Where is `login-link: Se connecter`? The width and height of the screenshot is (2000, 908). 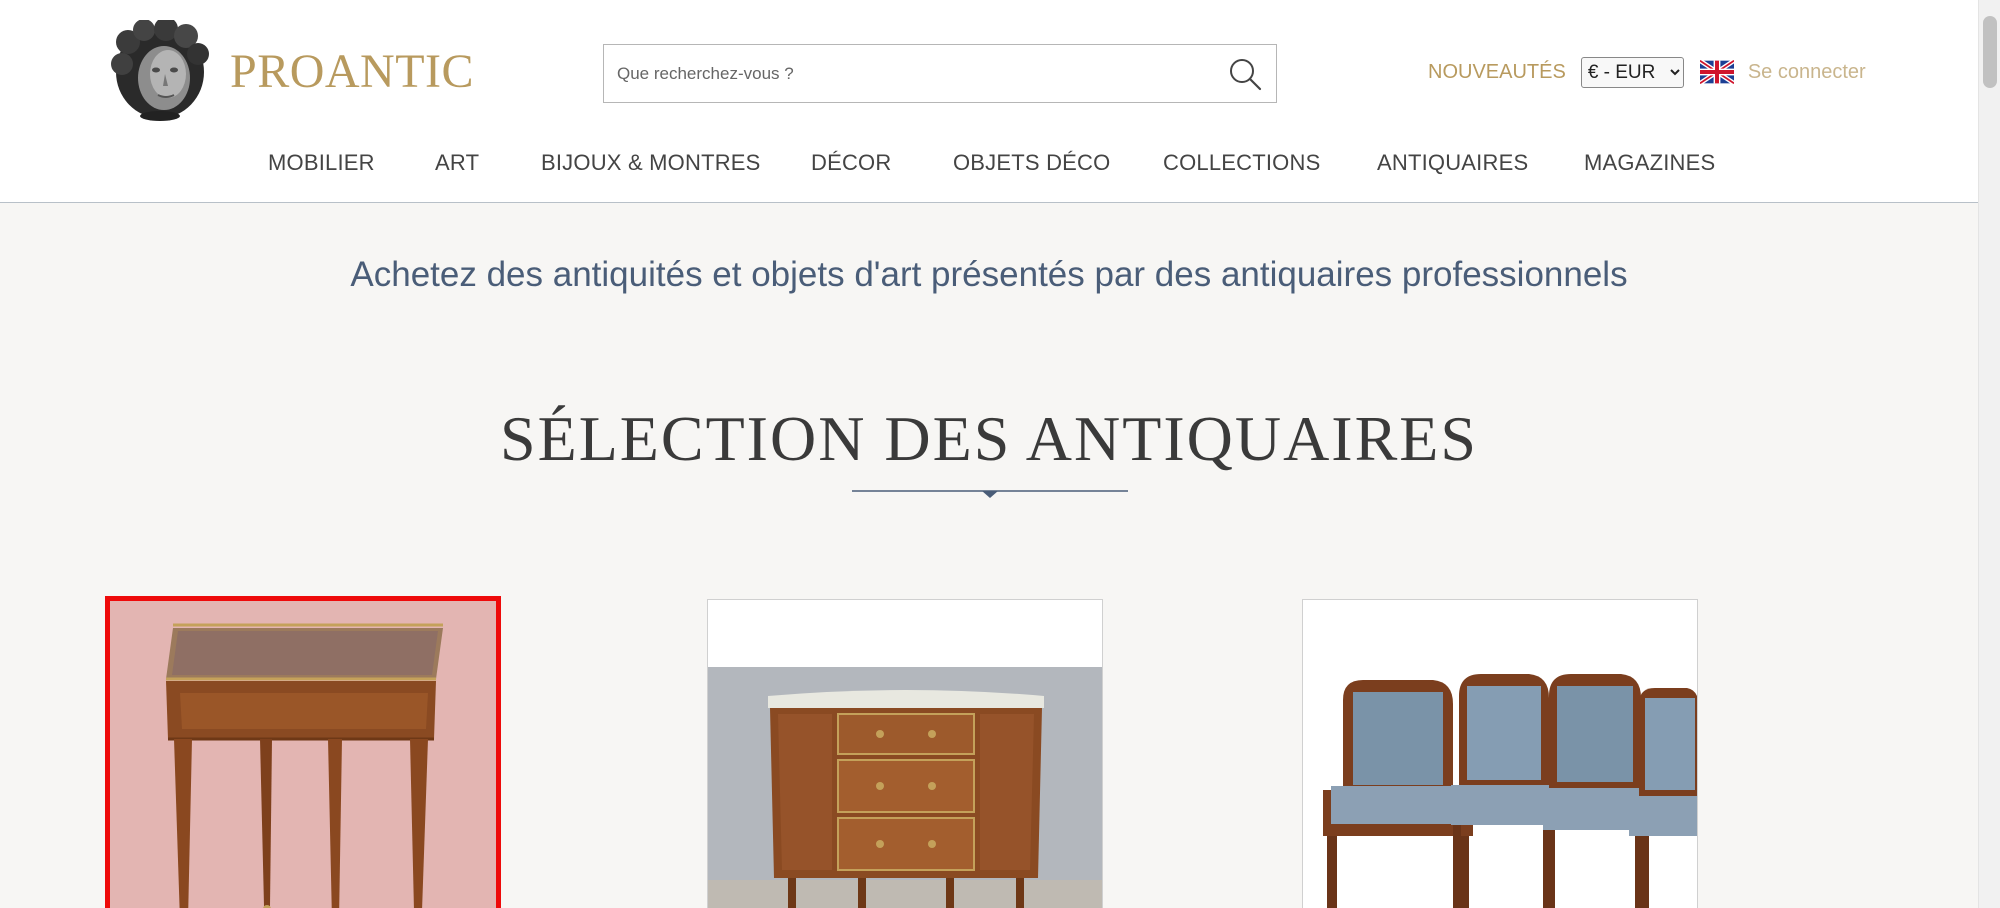
login-link: Se connecter is located at coordinates (1807, 72).